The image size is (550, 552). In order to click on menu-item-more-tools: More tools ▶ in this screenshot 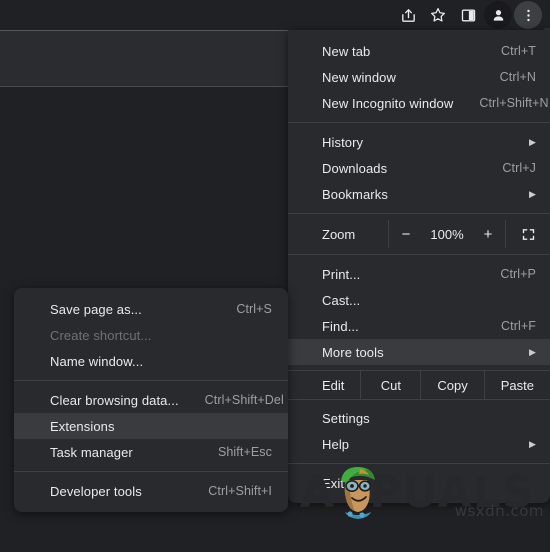, I will do `click(419, 352)`.